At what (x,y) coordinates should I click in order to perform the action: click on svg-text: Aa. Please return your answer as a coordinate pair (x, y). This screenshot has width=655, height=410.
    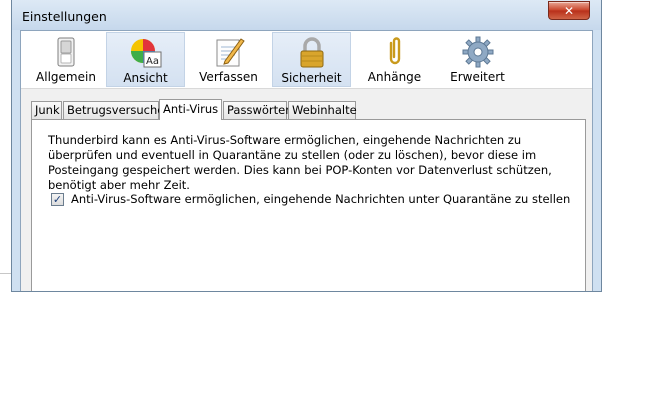
    Looking at the image, I should click on (152, 61).